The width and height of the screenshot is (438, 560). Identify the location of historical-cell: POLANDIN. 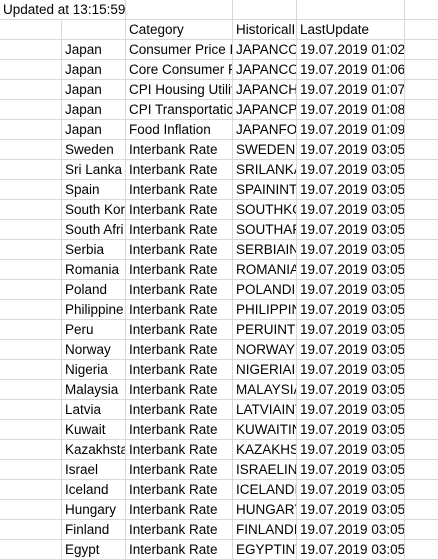
(265, 290).